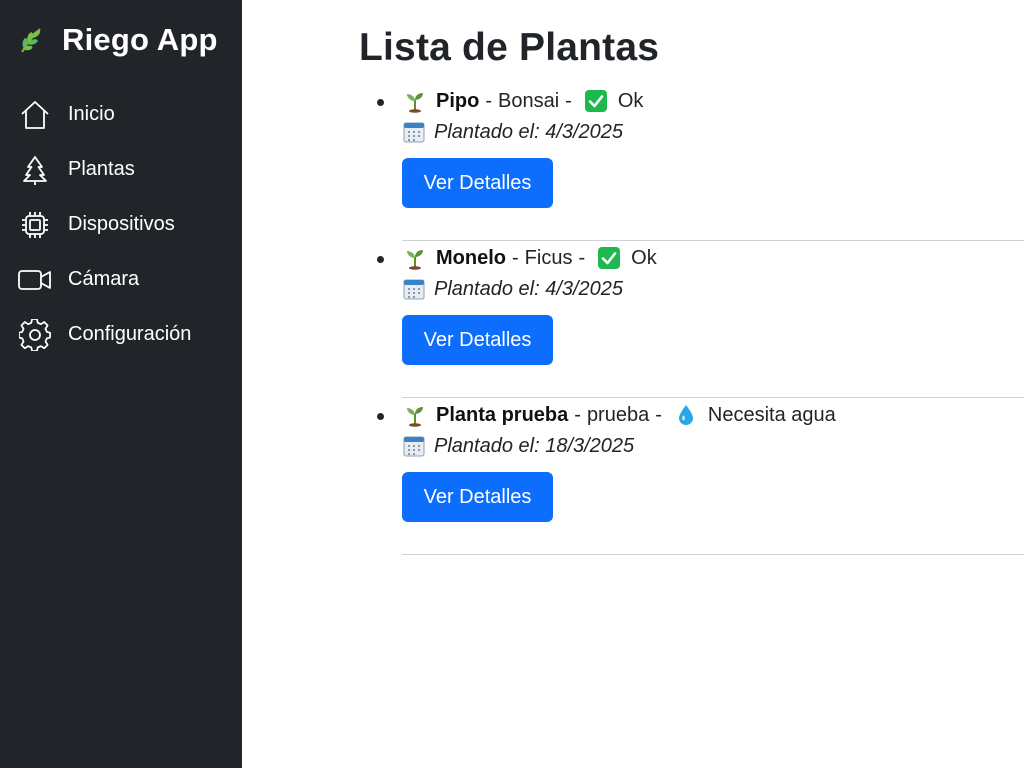 This screenshot has height=768, width=1024. I want to click on sidebar-item-dispositivos: Dispositivos, so click(121, 224).